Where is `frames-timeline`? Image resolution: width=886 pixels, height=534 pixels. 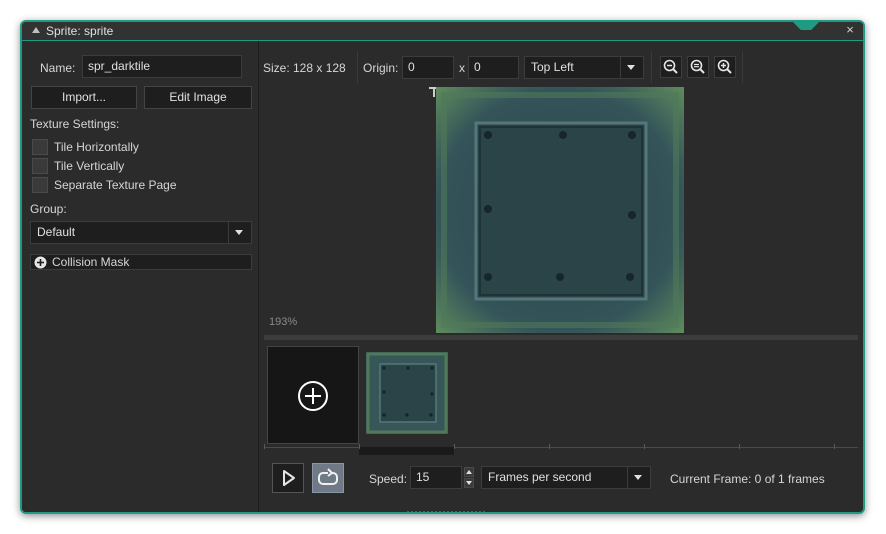 frames-timeline is located at coordinates (561, 450).